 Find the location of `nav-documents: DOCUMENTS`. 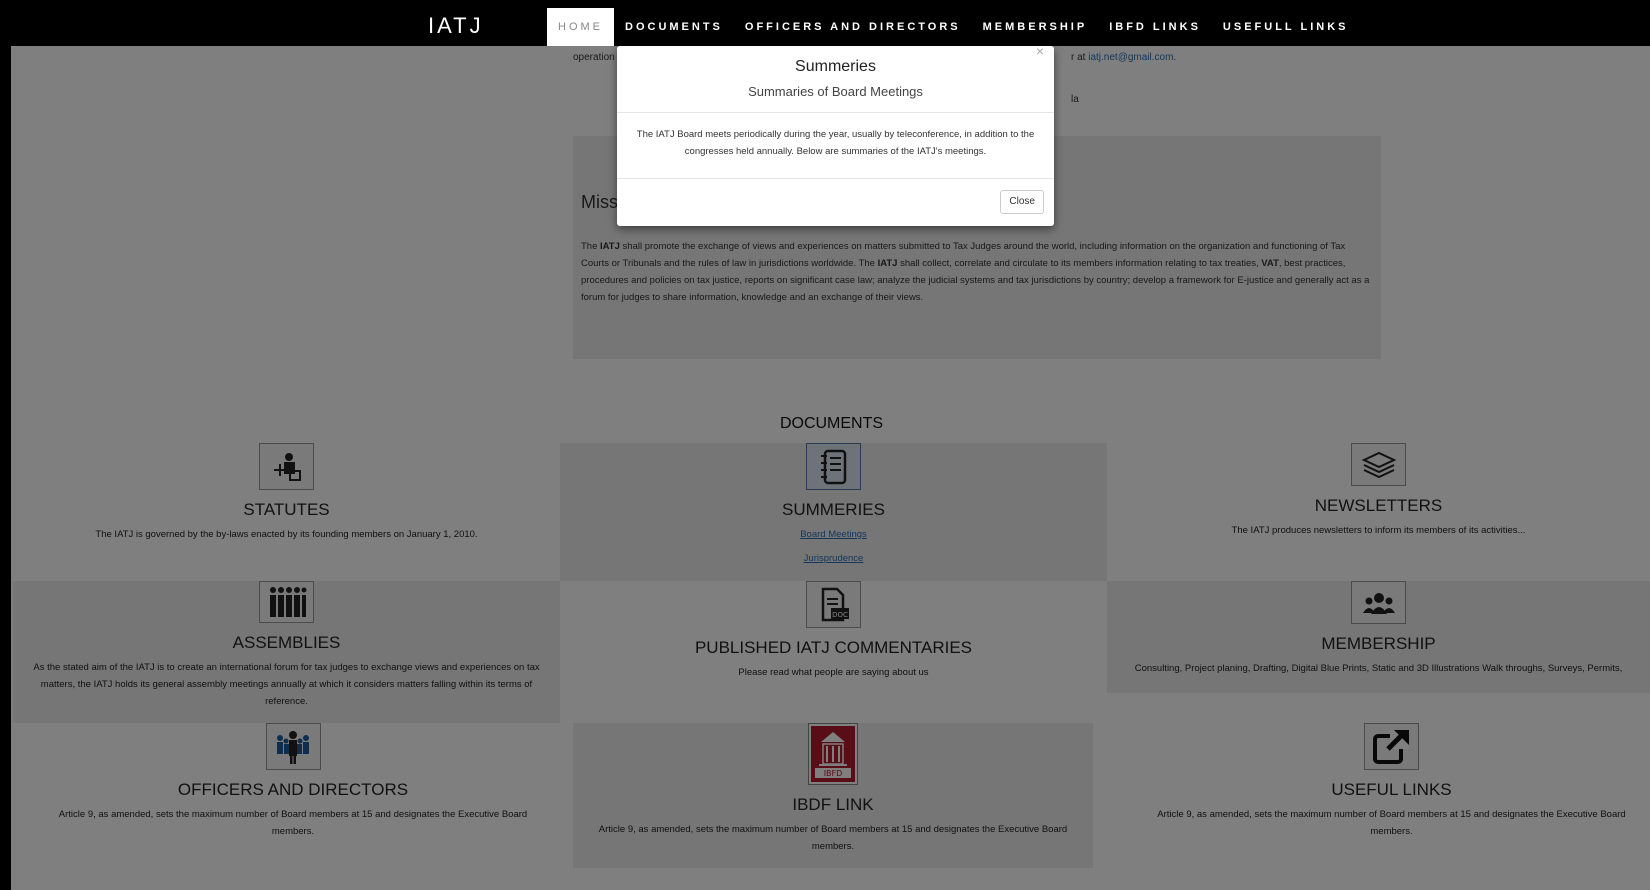

nav-documents: DOCUMENTS is located at coordinates (674, 27).